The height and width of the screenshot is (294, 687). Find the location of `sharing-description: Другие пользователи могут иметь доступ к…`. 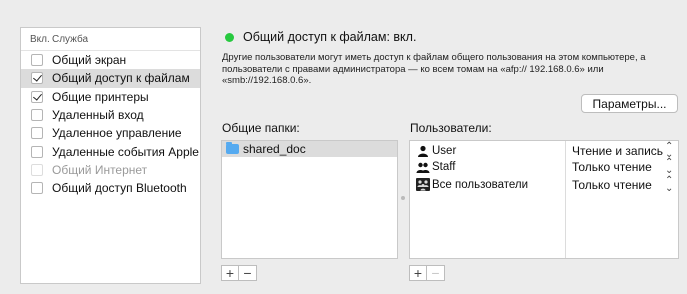

sharing-description: Другие пользователи могут иметь доступ к… is located at coordinates (434, 69).